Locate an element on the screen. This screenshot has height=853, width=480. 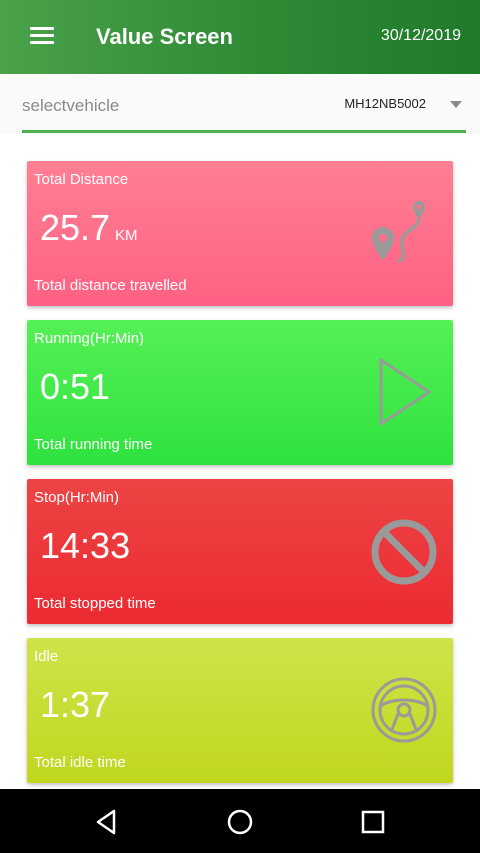
vehicle-dropdown: MH12NB5002 is located at coordinates (392, 105).